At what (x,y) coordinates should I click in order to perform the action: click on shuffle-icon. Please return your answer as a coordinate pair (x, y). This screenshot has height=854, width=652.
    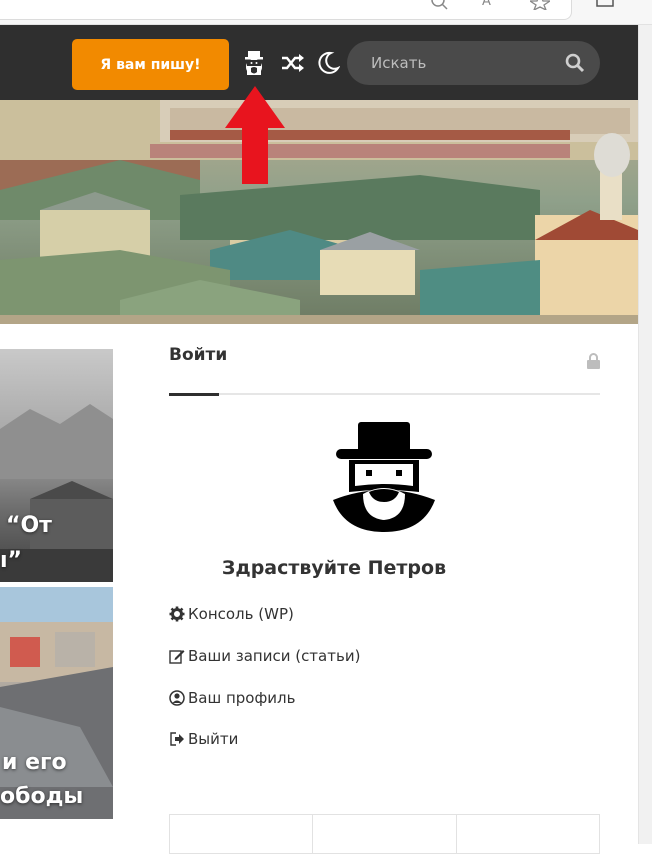
    Looking at the image, I should click on (292, 63).